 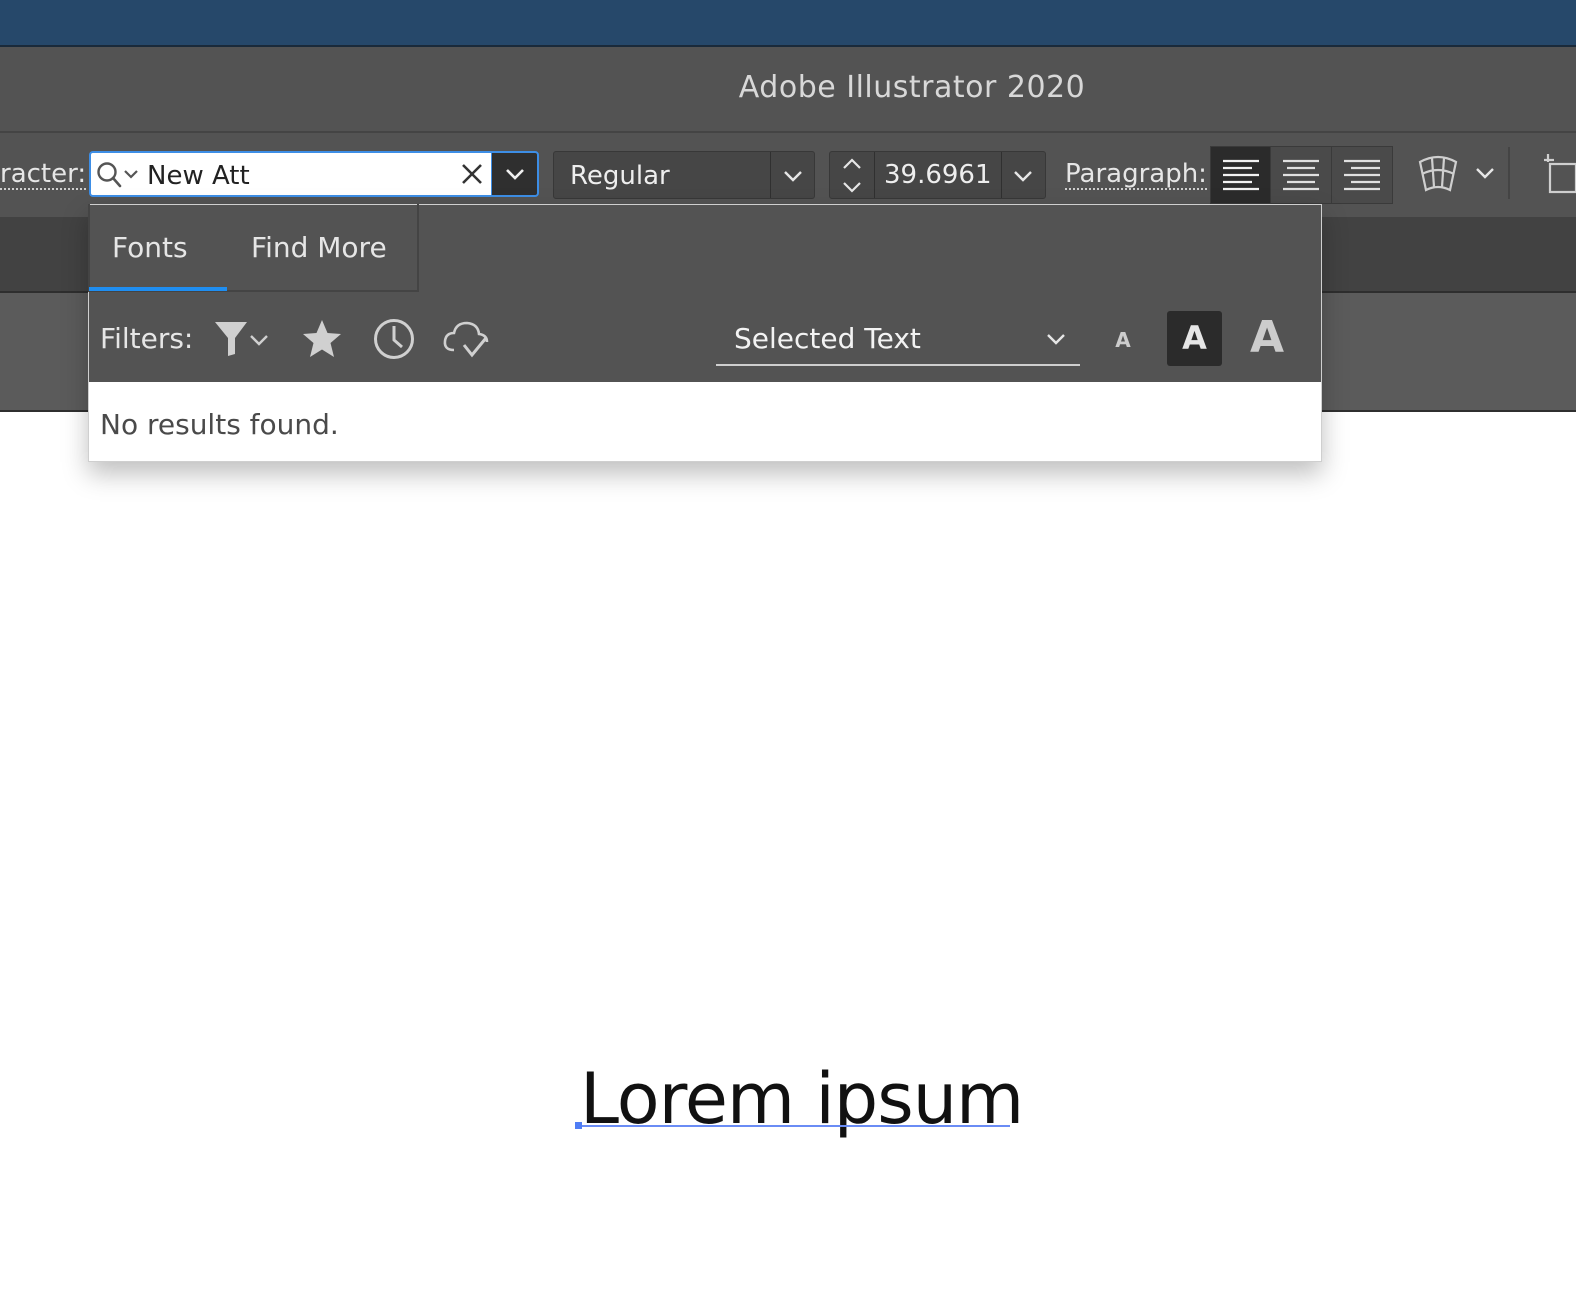 What do you see at coordinates (620, 176) in the screenshot?
I see `font-style-value: Regular` at bounding box center [620, 176].